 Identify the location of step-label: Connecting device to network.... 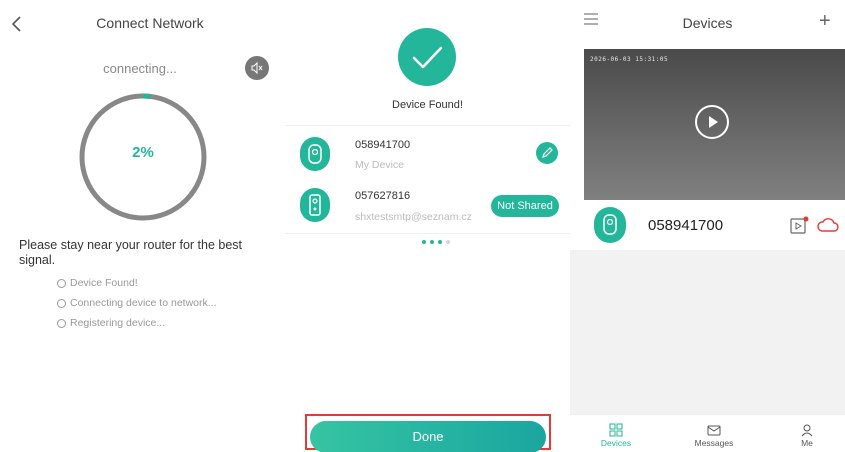
(143, 303).